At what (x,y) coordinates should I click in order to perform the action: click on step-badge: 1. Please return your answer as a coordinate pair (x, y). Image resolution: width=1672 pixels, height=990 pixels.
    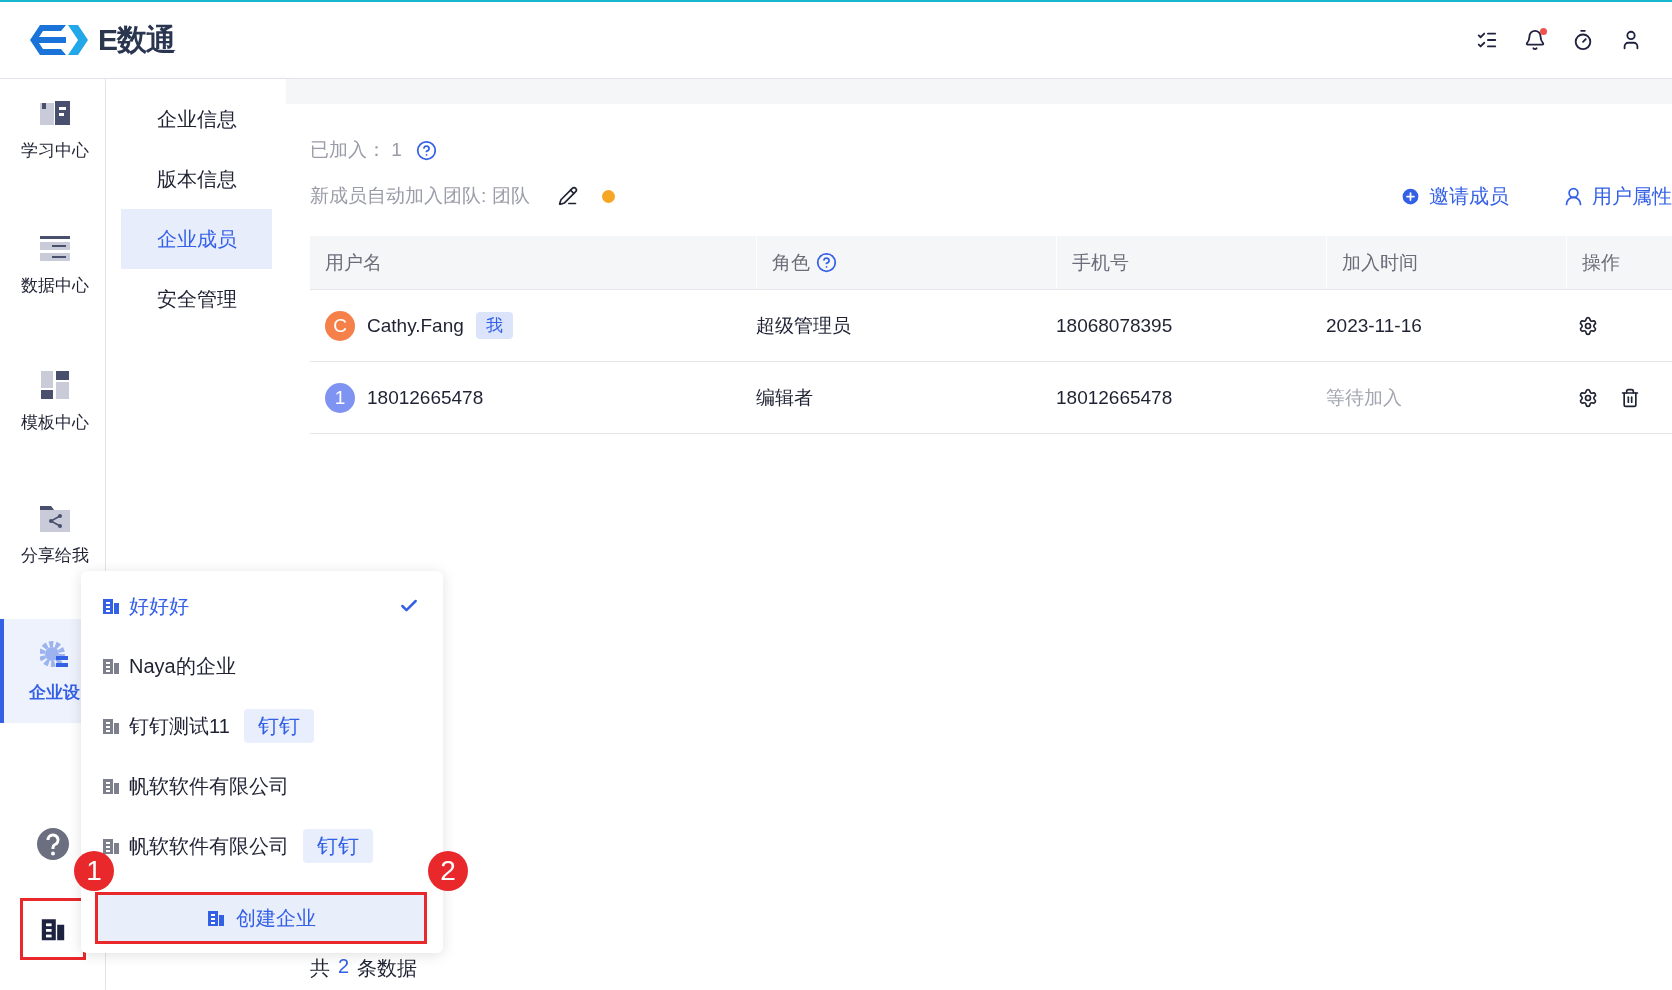
    Looking at the image, I should click on (94, 871).